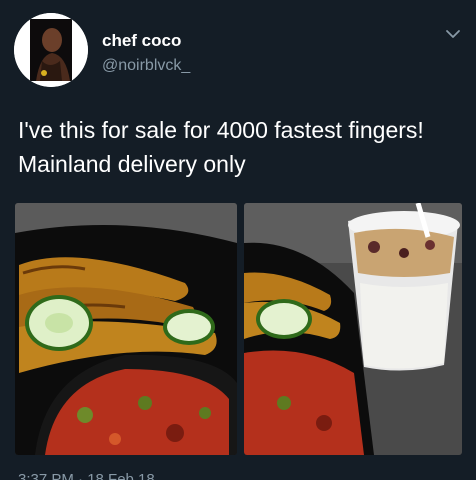 The image size is (476, 480). I want to click on user-handle: @noirblvck_, so click(146, 66).